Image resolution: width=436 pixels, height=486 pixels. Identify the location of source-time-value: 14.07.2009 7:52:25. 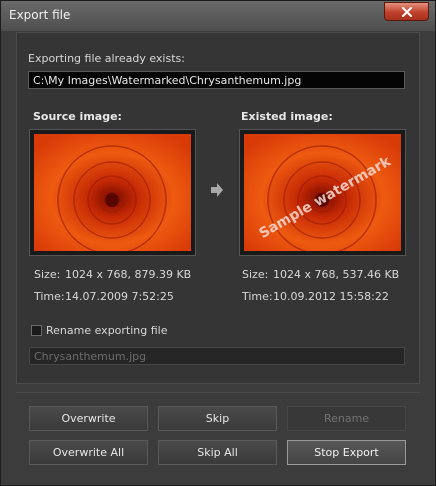
(119, 296).